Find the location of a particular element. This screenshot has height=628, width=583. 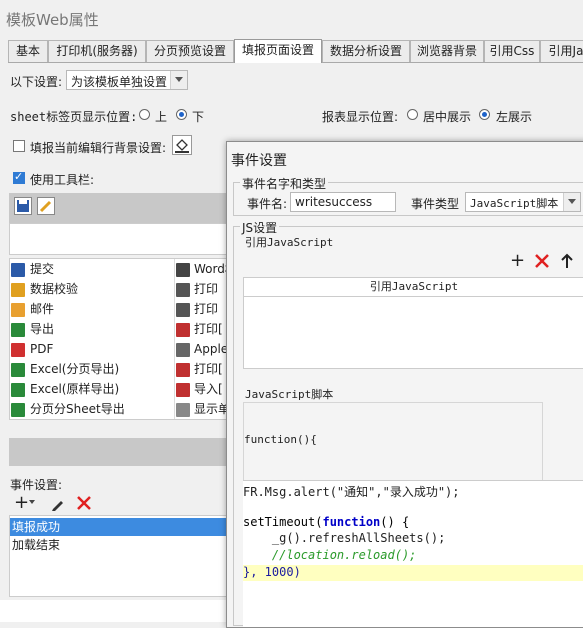

tab-basic: 基本 is located at coordinates (28, 51).